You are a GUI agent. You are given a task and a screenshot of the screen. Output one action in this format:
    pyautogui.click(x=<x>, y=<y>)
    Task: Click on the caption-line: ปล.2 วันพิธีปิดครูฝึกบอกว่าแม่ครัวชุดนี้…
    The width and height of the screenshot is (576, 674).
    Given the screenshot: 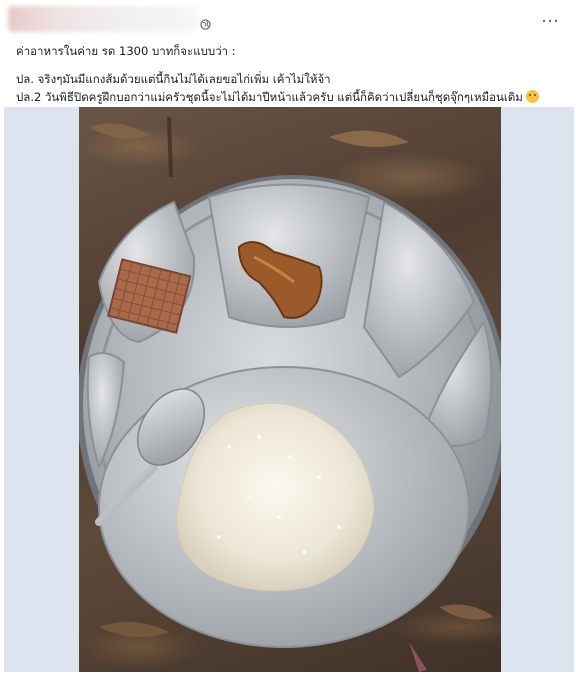 What is the action you would take?
    pyautogui.click(x=288, y=97)
    